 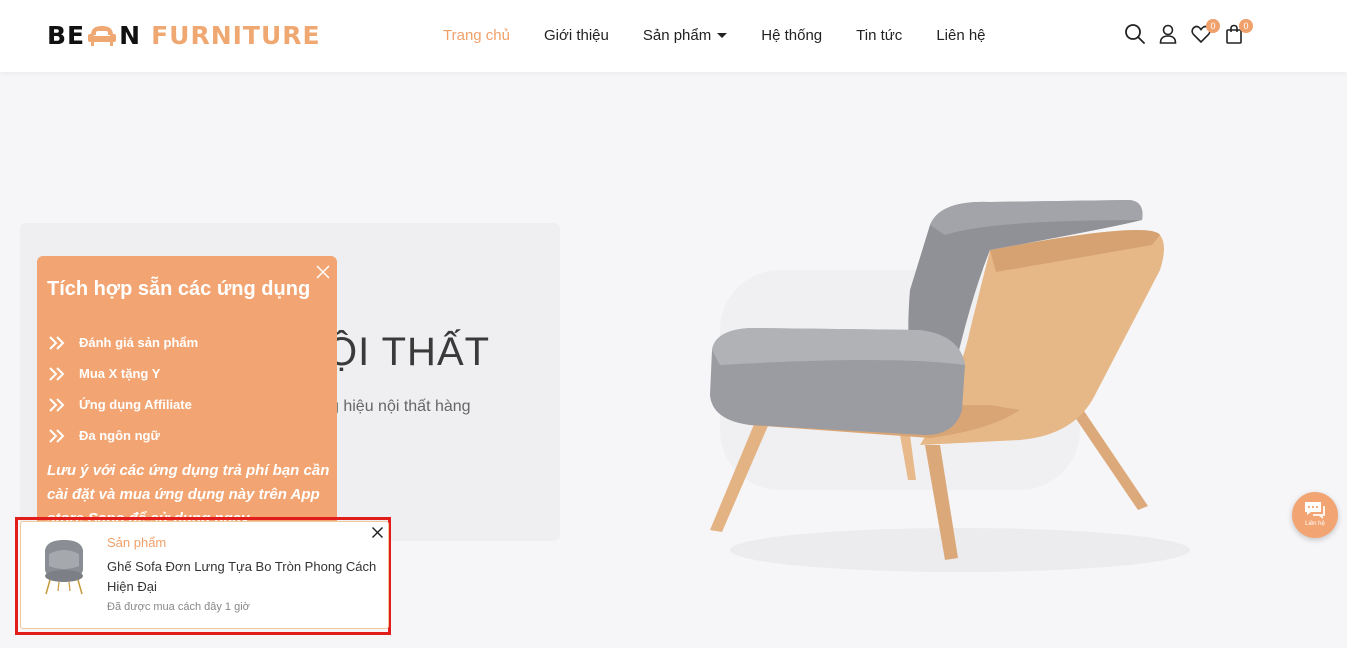 What do you see at coordinates (66, 35) in the screenshot?
I see `logo-text-left: BE` at bounding box center [66, 35].